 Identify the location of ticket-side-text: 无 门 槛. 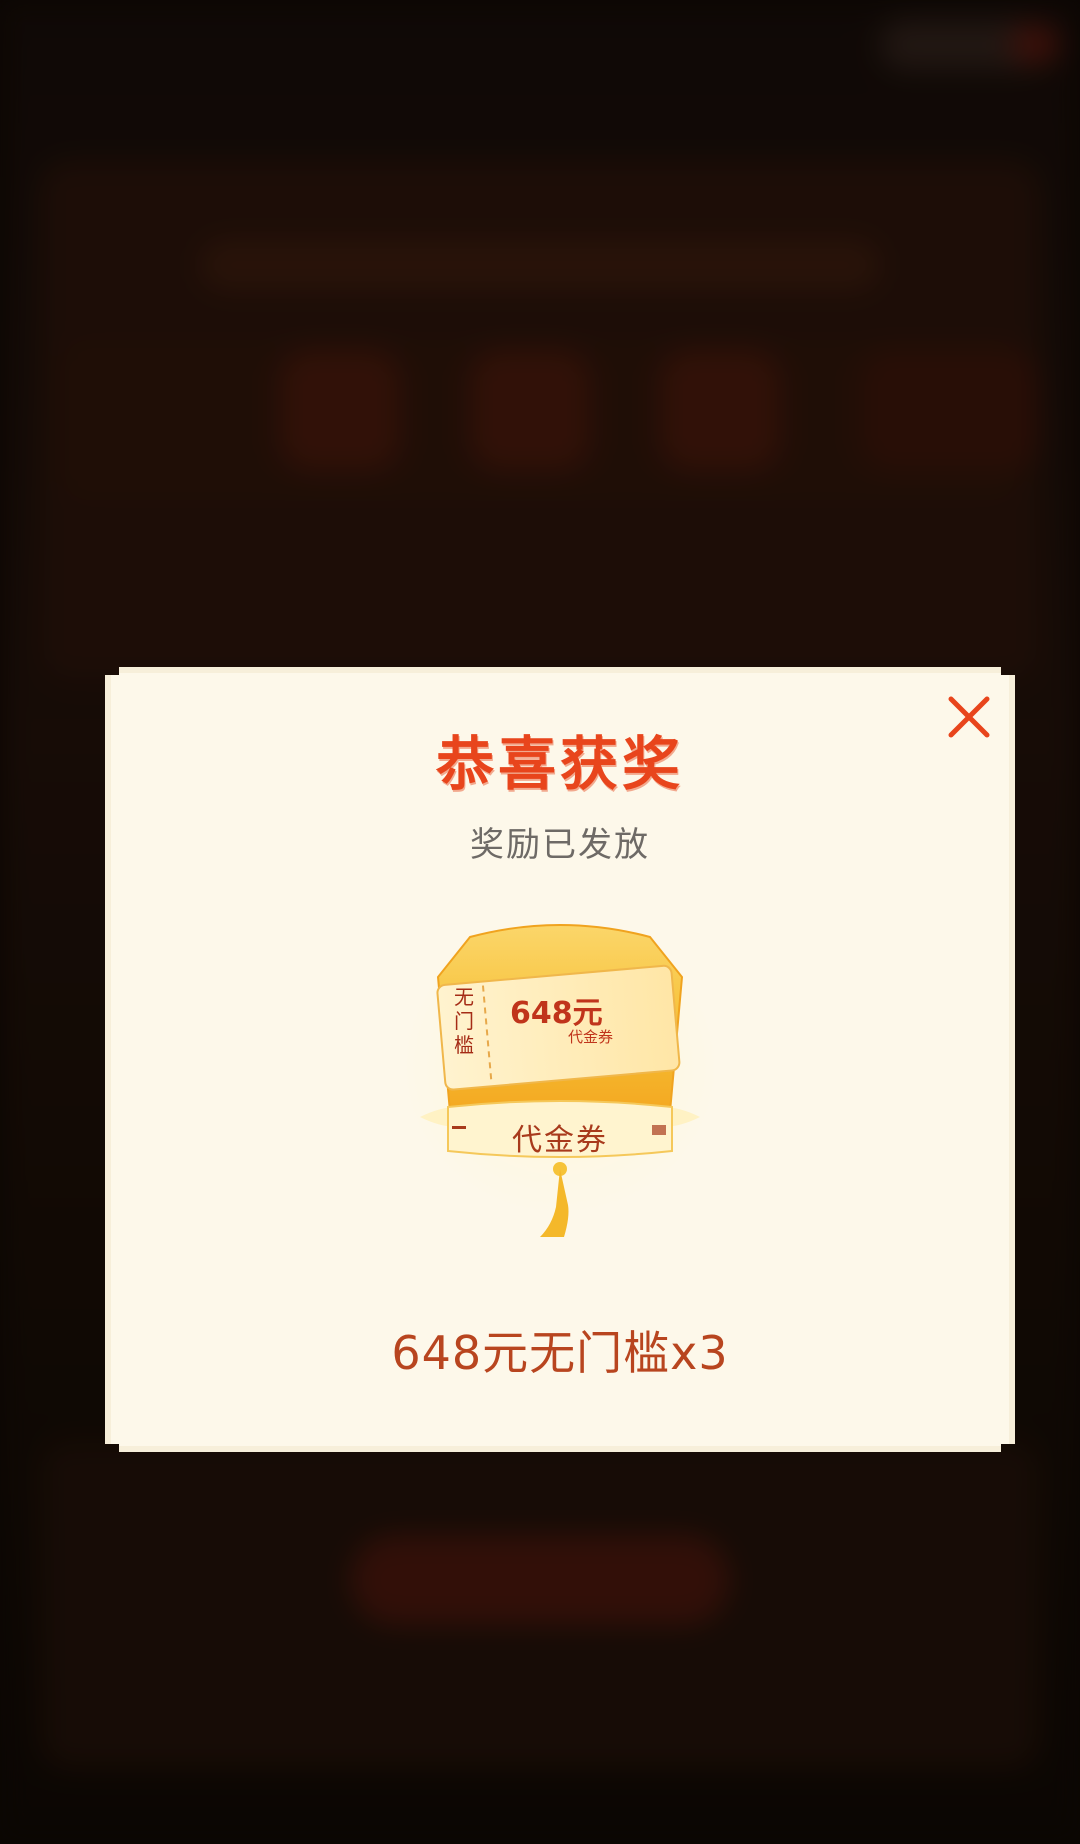
(464, 1021).